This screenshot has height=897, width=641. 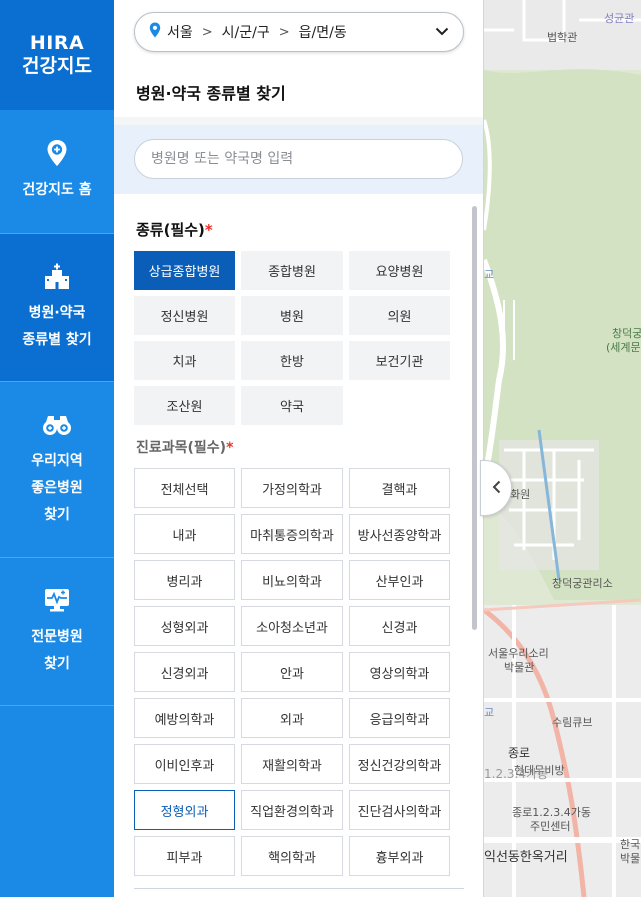 I want to click on region-selector: 서울 > 시/군/구 > 읍/면/동, so click(x=299, y=32).